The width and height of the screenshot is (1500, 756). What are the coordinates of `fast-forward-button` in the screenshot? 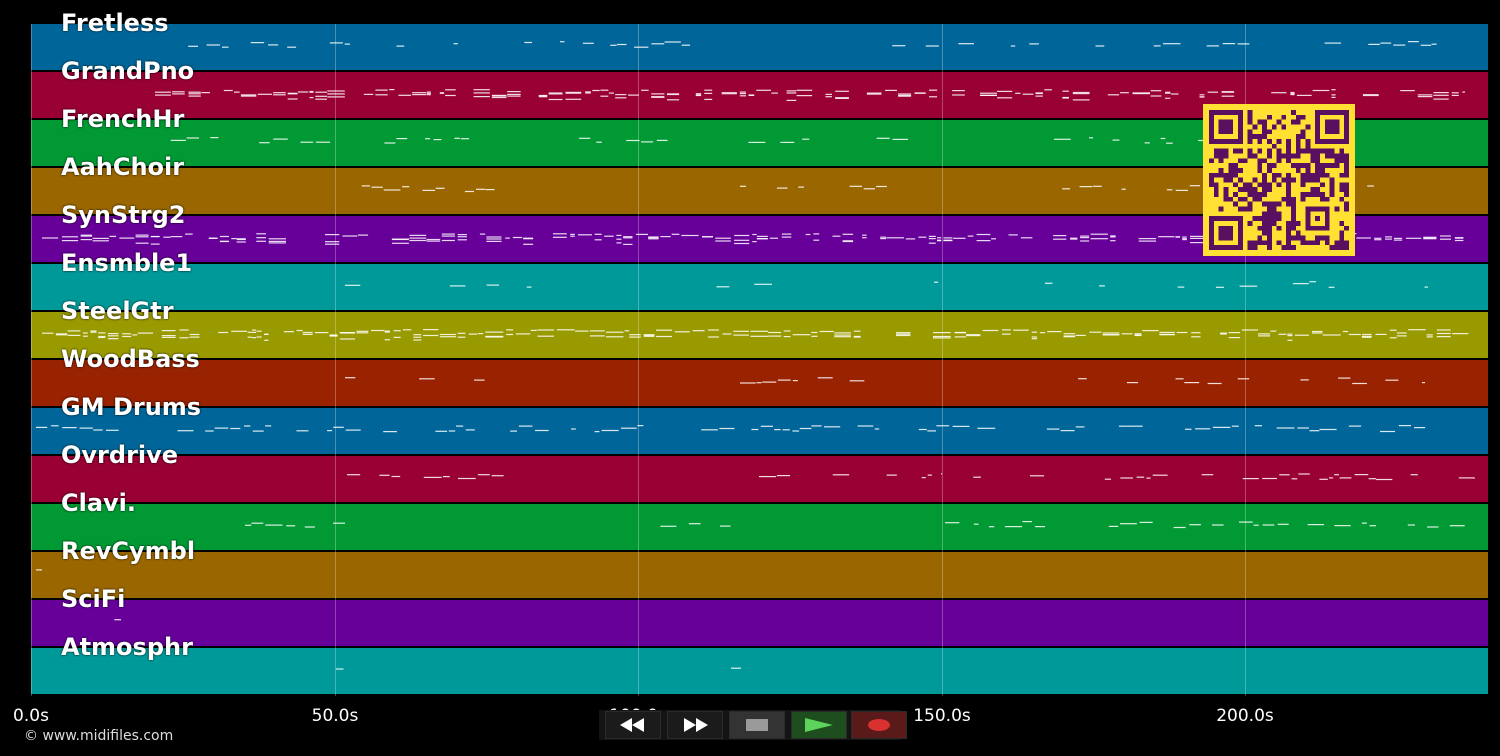 It's located at (695, 725).